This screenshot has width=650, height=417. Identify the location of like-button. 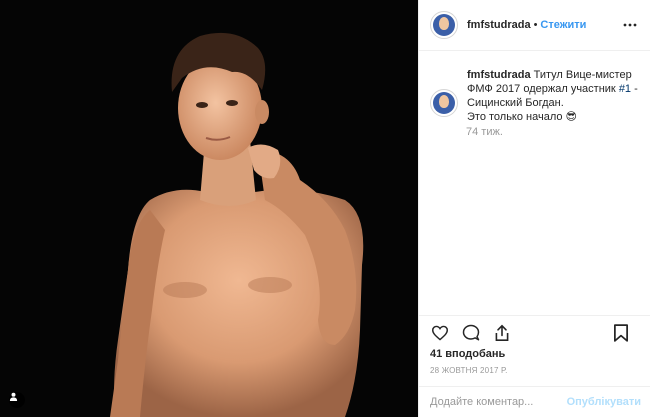
(440, 333).